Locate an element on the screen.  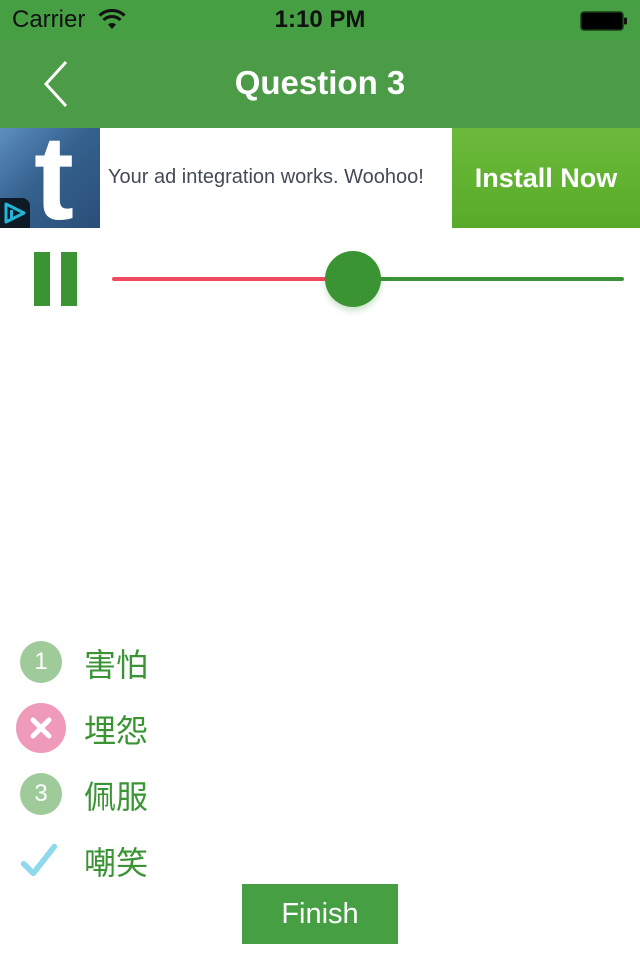
played-track is located at coordinates (232, 279).